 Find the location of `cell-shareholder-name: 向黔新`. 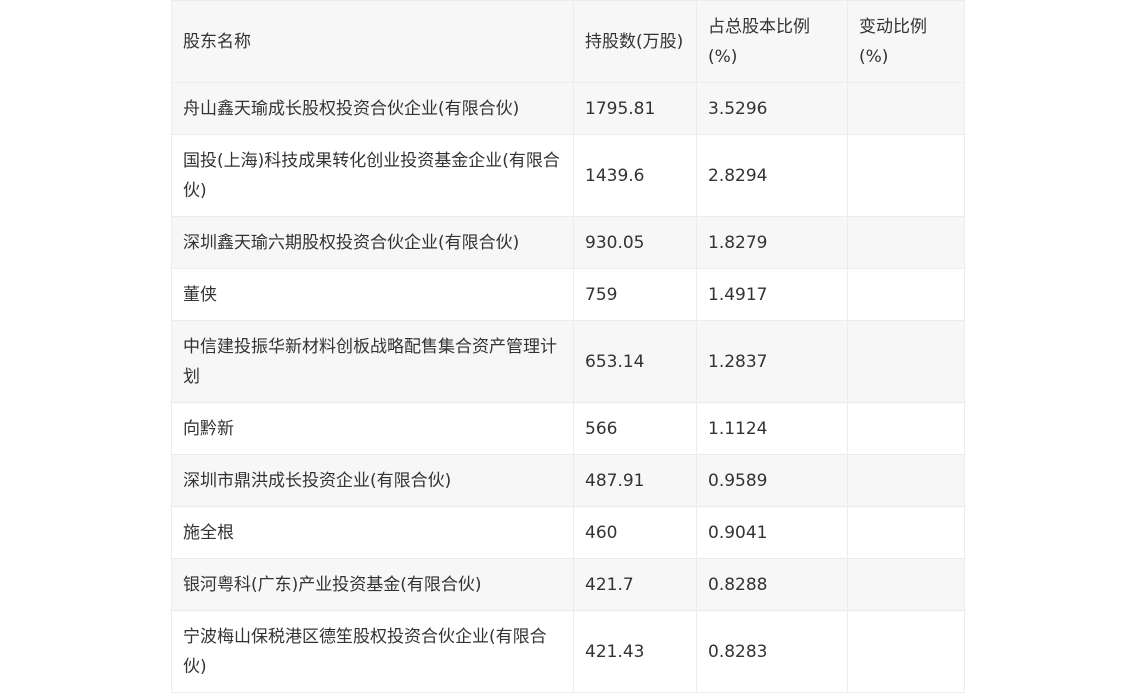

cell-shareholder-name: 向黔新 is located at coordinates (372, 428).